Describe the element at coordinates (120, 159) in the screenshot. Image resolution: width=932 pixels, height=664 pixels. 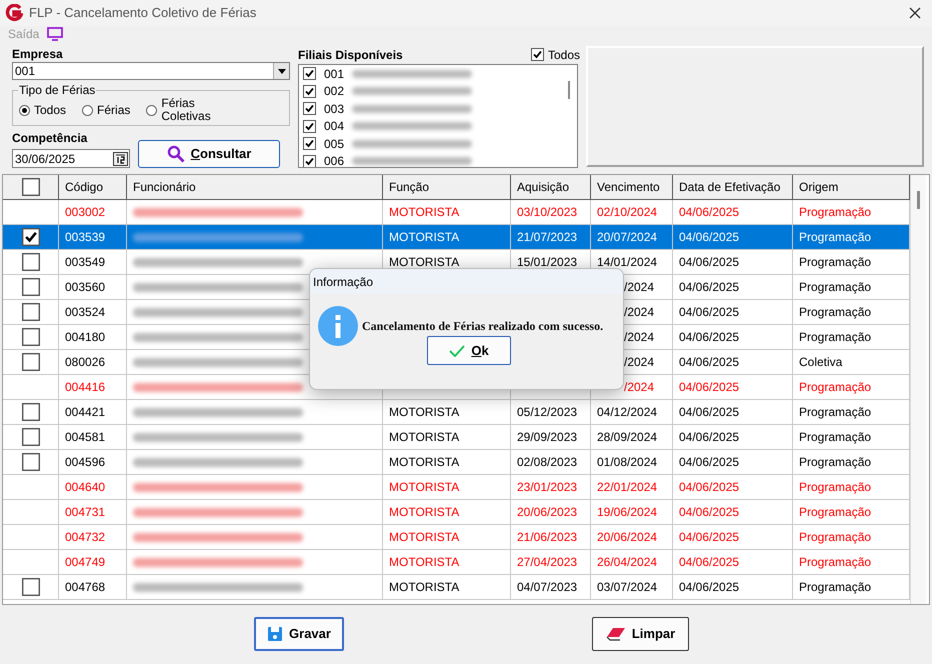
I see `calendar-icon` at that location.